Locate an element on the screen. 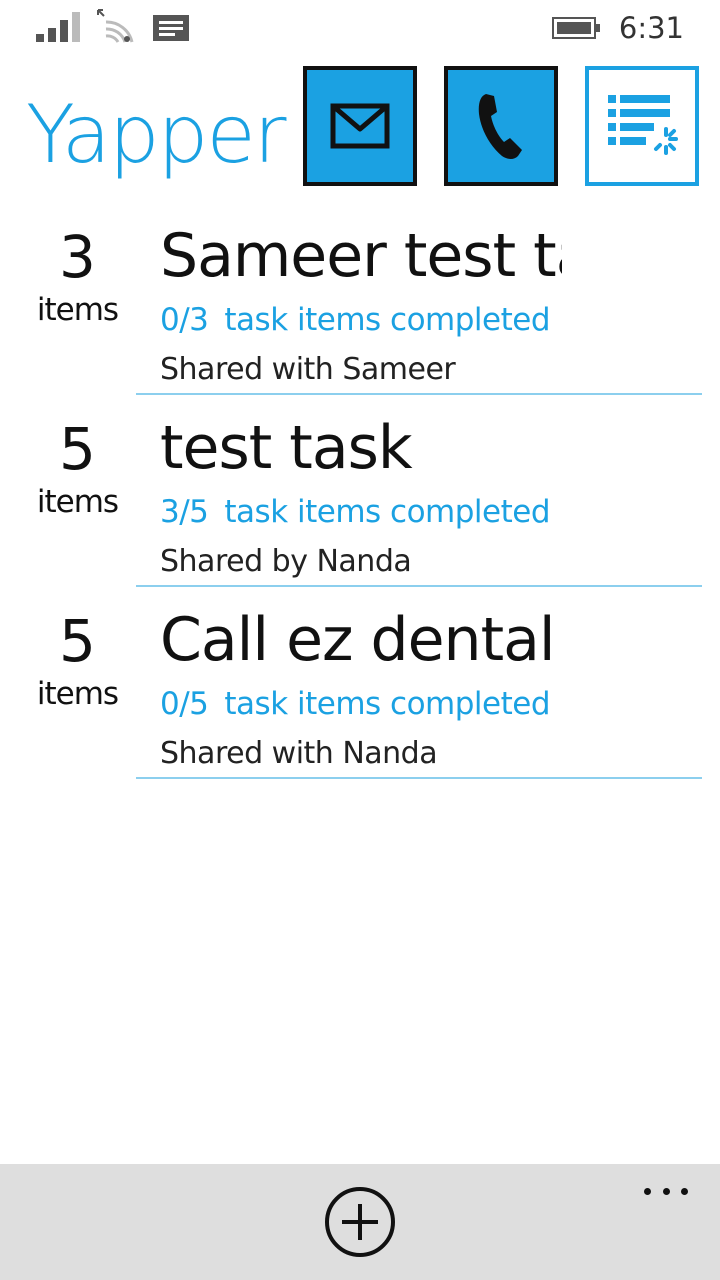  task-count-number: 3 is located at coordinates (77, 257).